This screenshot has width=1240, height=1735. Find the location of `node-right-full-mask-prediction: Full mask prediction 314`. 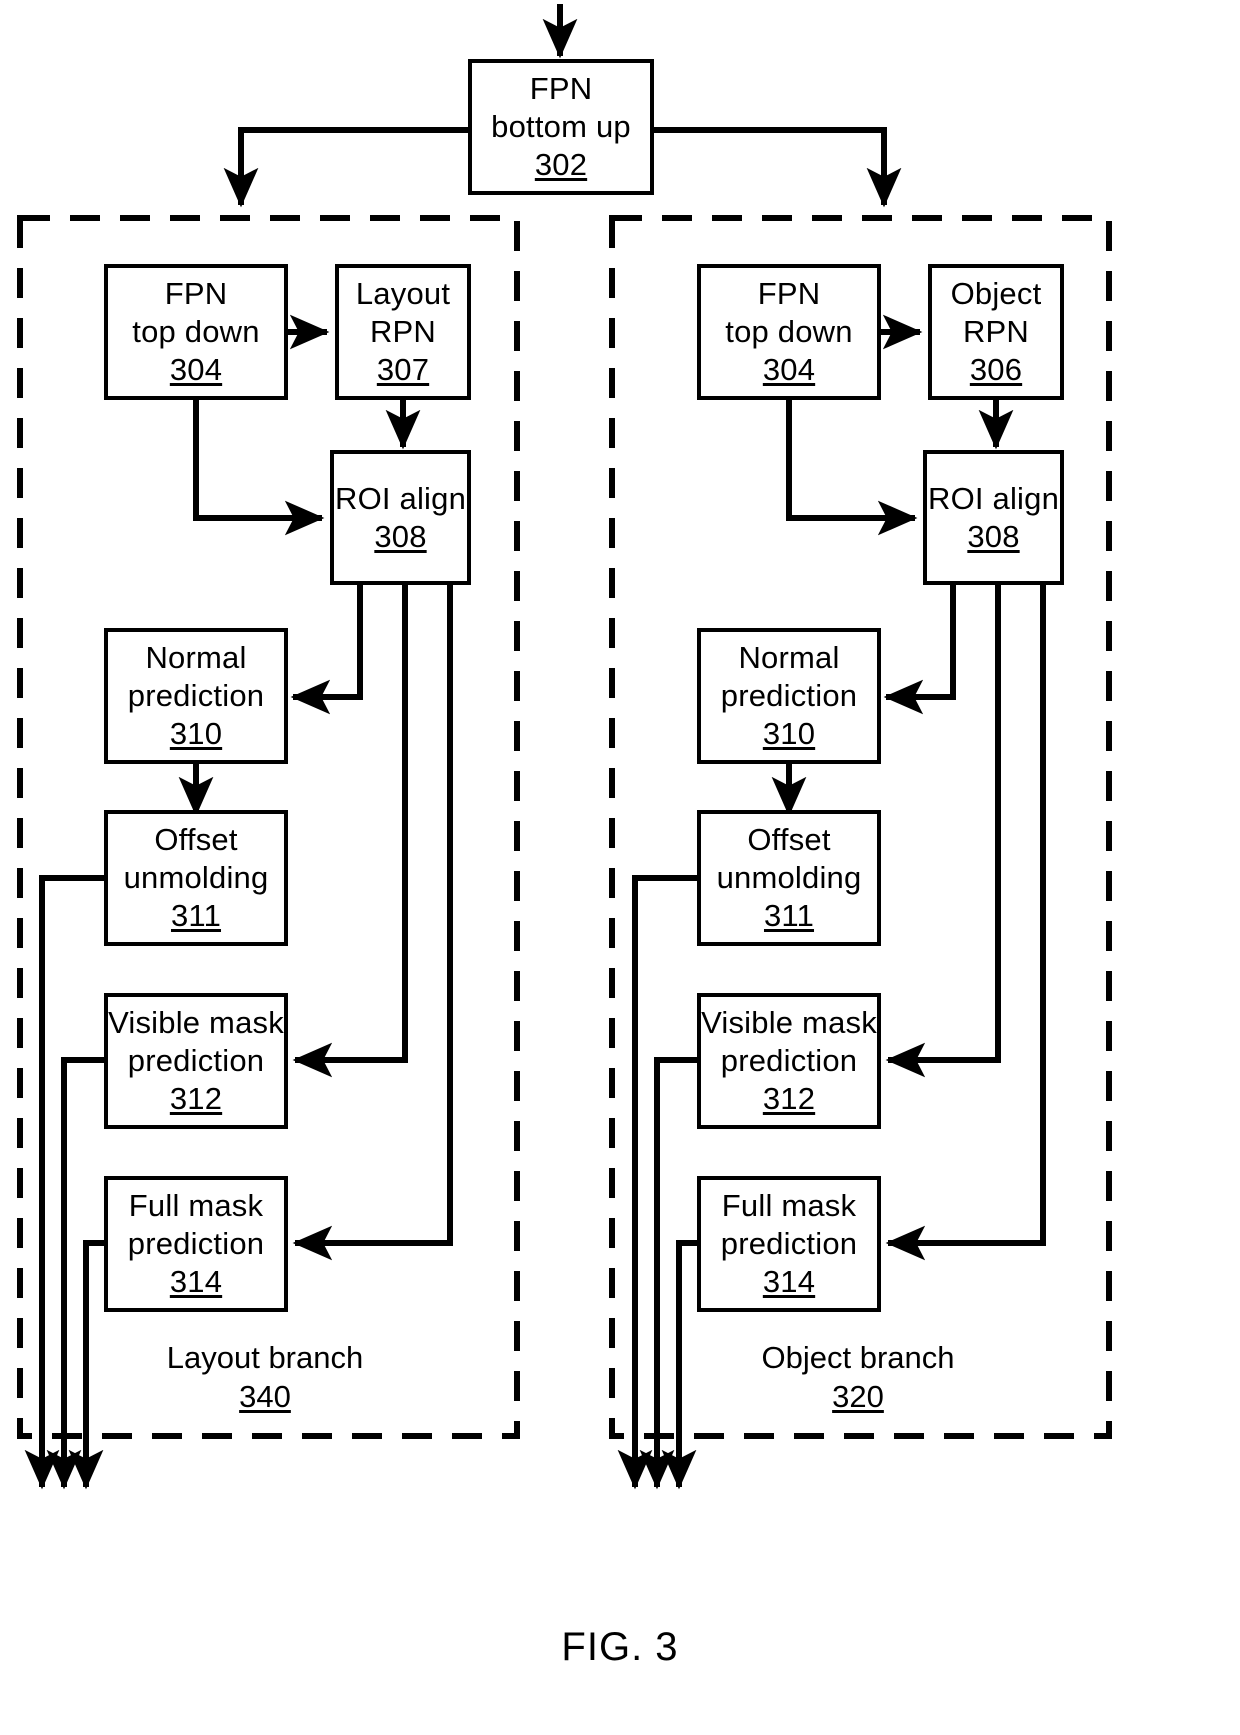

node-right-full-mask-prediction: Full mask prediction 314 is located at coordinates (789, 1244).